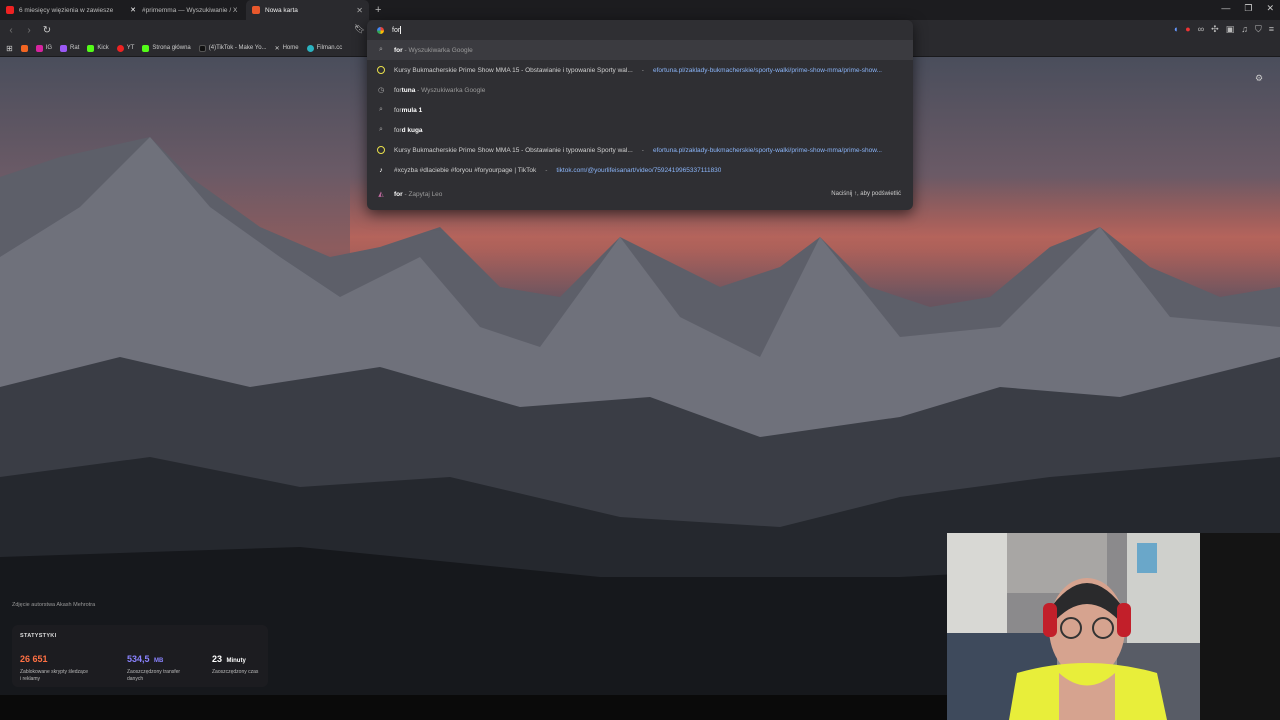 This screenshot has height=720, width=1280. I want to click on close-window-icon: ✕, so click(1270, 8).